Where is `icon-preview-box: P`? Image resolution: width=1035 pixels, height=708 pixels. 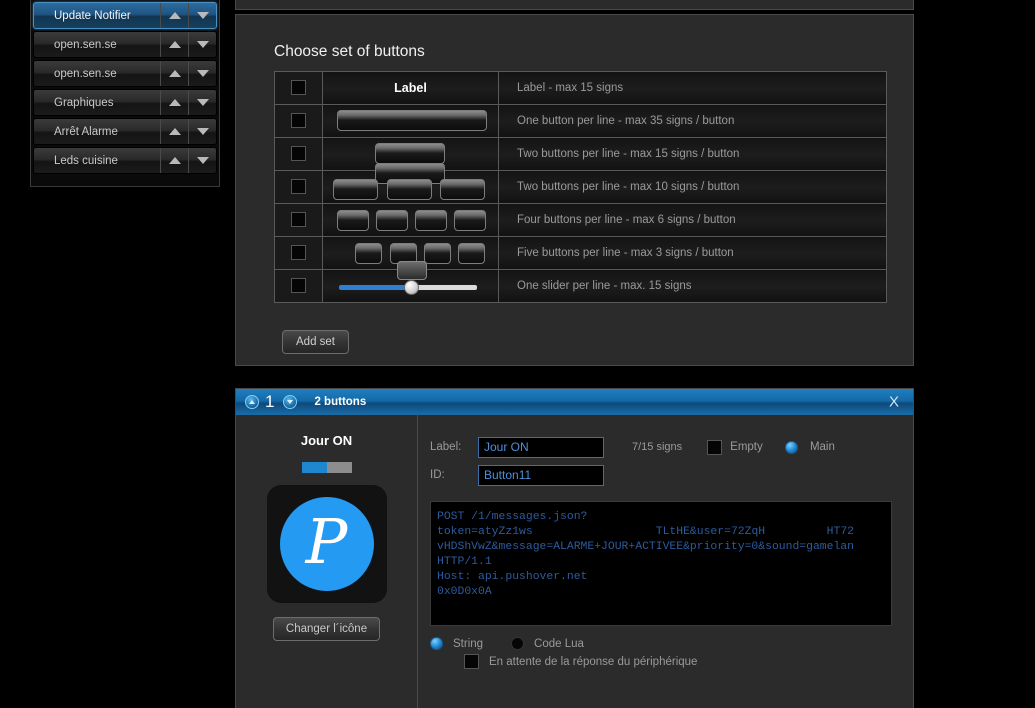 icon-preview-box: P is located at coordinates (326, 544).